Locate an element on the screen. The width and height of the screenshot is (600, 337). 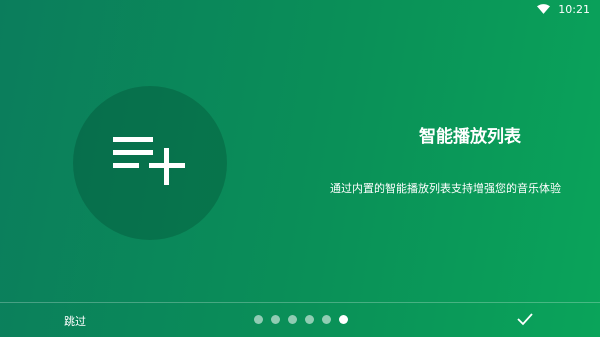
page-indicator is located at coordinates (301, 319).